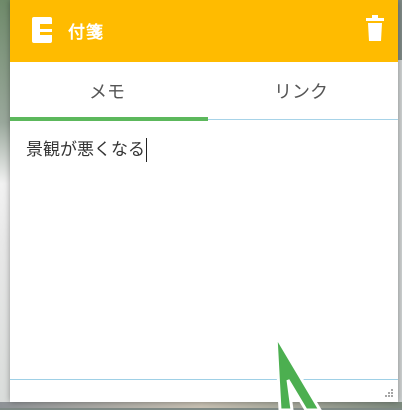 This screenshot has width=402, height=410. Describe the element at coordinates (85, 150) in the screenshot. I see `memo-text: 景観が悪くなる` at that location.